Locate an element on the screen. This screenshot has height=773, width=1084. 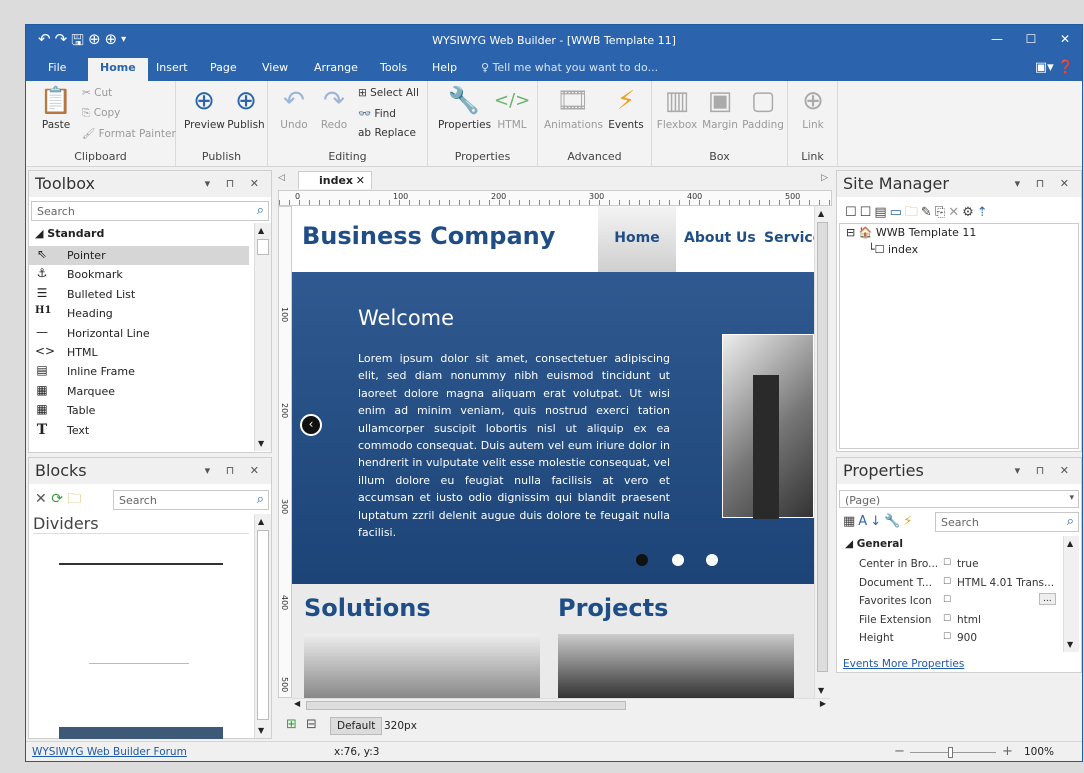
tab-insert: Insert is located at coordinates (172, 67).